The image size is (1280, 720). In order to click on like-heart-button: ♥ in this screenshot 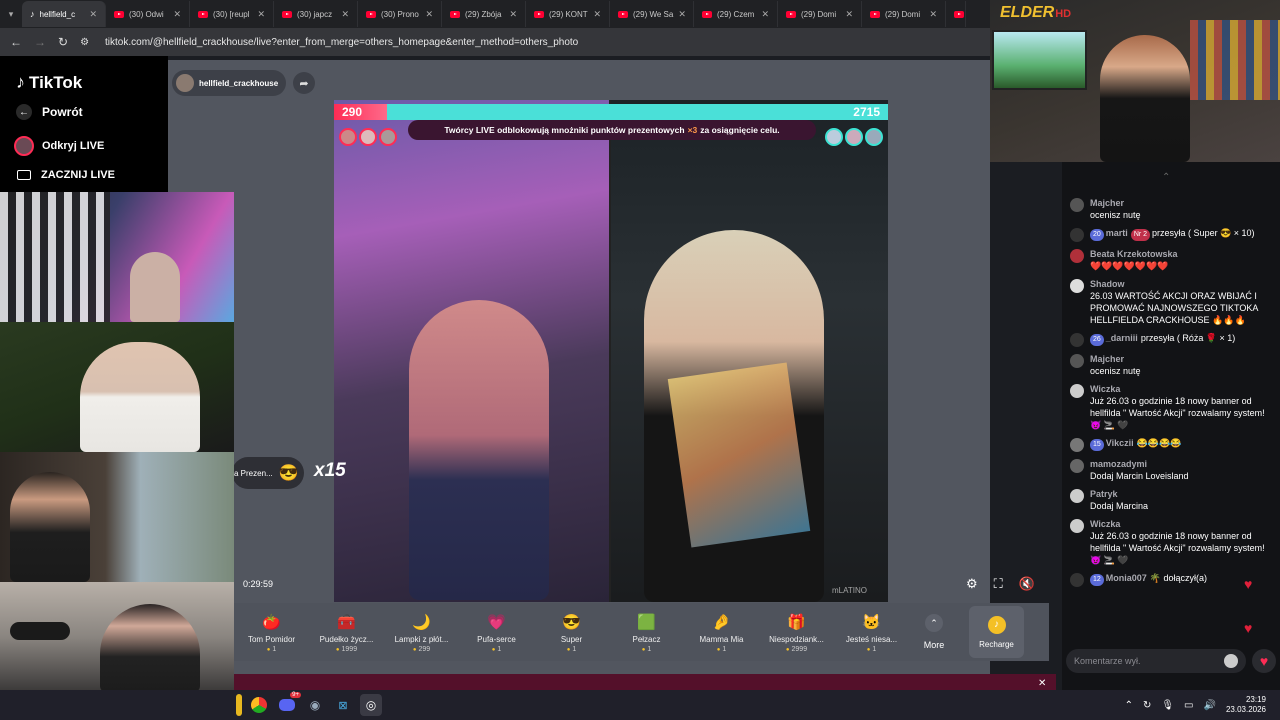, I will do `click(1264, 661)`.